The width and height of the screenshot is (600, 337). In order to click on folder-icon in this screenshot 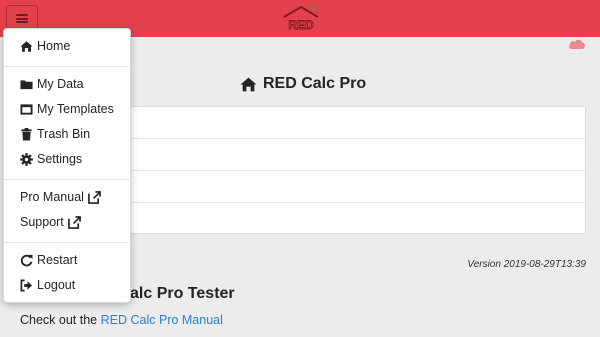, I will do `click(26, 84)`.